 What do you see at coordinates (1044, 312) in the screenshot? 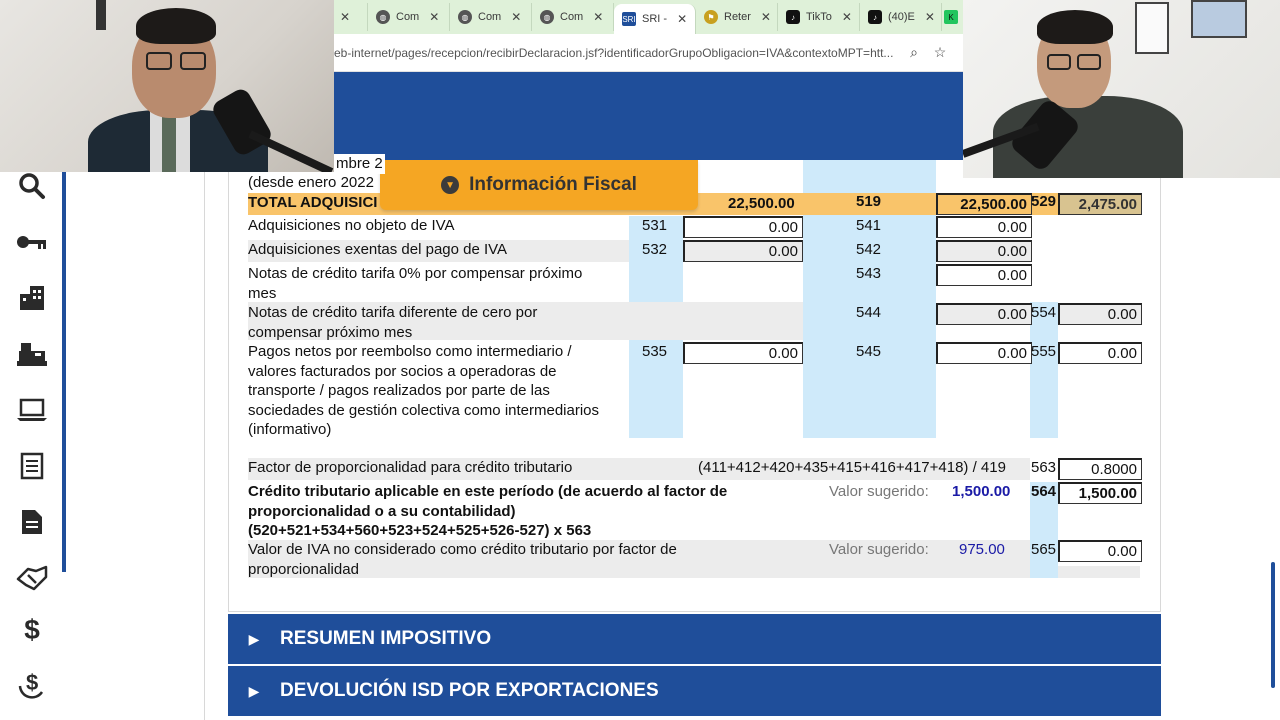
I see `code-554: 554` at bounding box center [1044, 312].